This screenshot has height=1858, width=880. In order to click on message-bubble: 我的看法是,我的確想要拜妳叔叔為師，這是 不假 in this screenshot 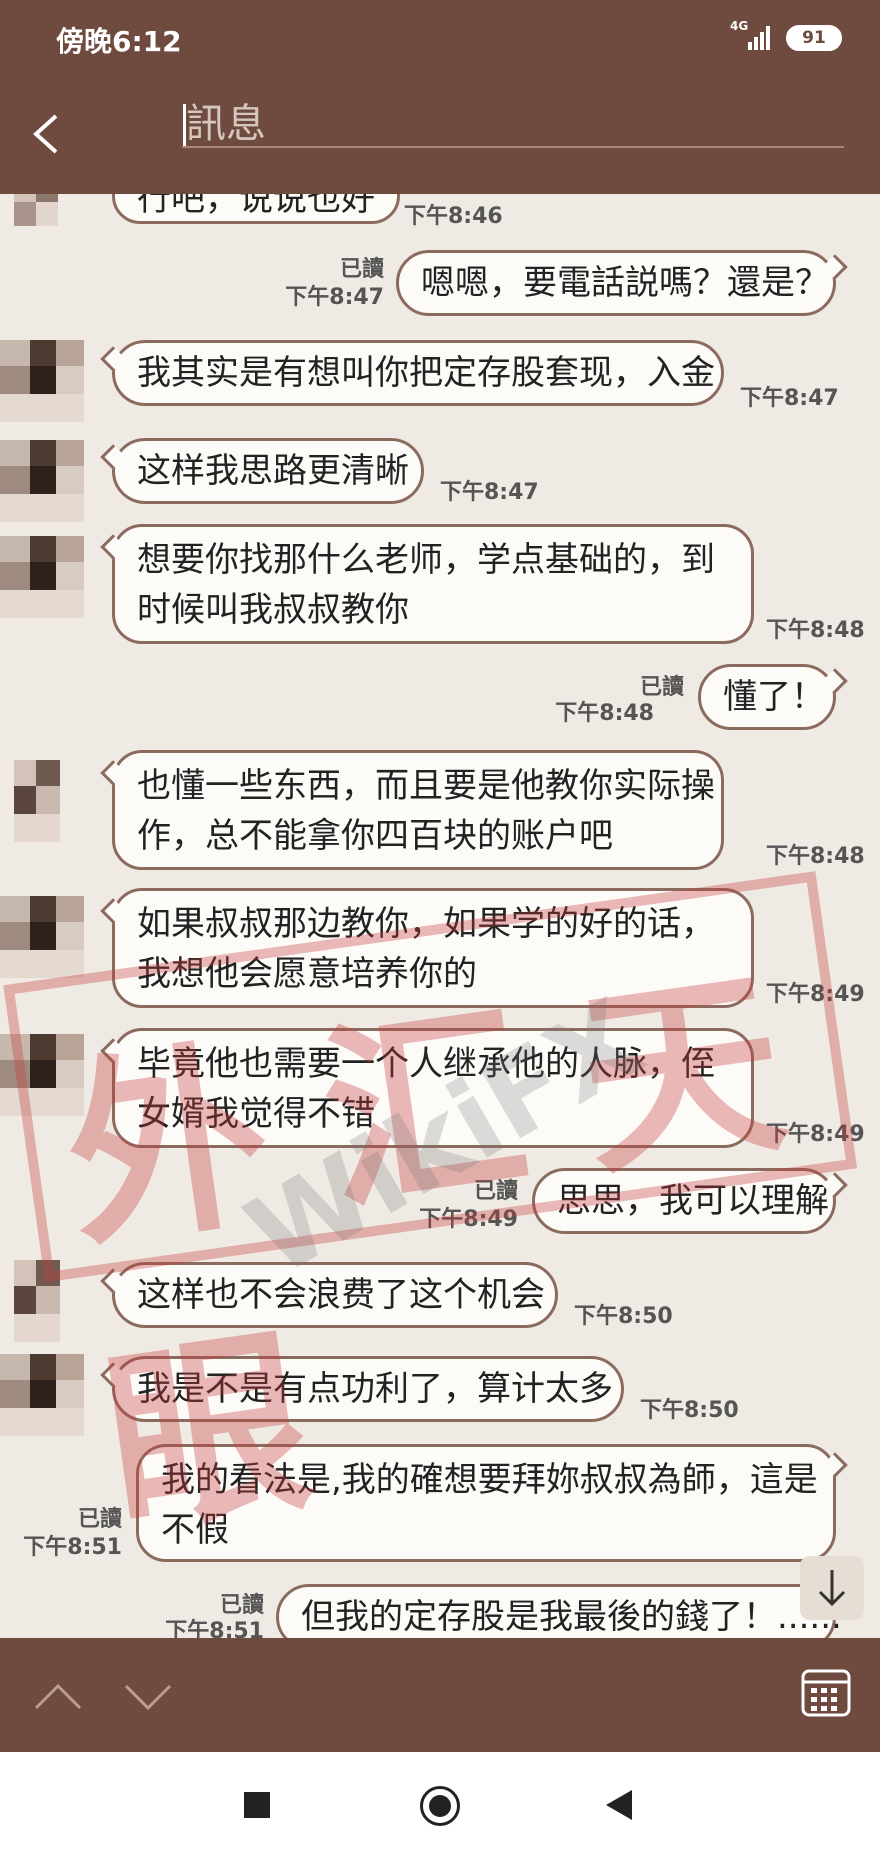, I will do `click(486, 1503)`.